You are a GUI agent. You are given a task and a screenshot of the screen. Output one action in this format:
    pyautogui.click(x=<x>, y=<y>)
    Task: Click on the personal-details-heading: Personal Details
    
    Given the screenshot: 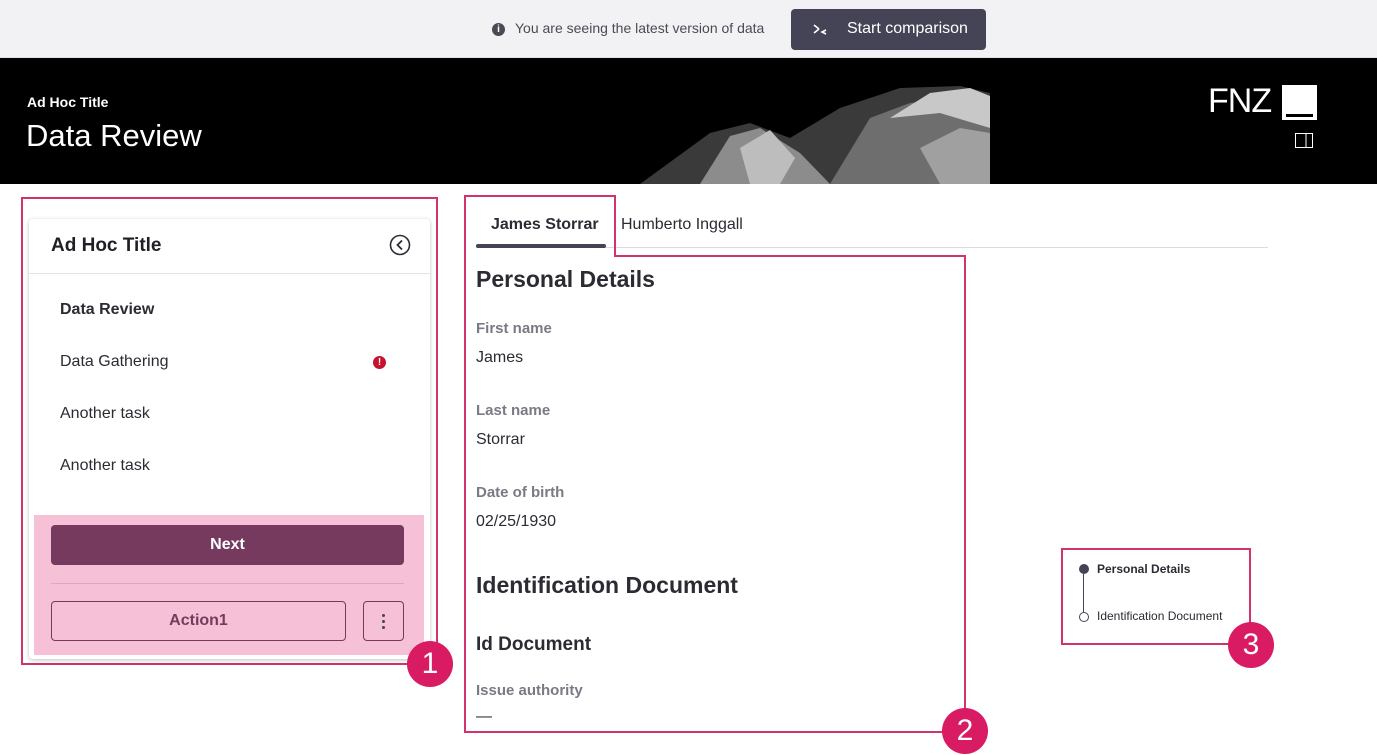 What is the action you would take?
    pyautogui.click(x=565, y=279)
    